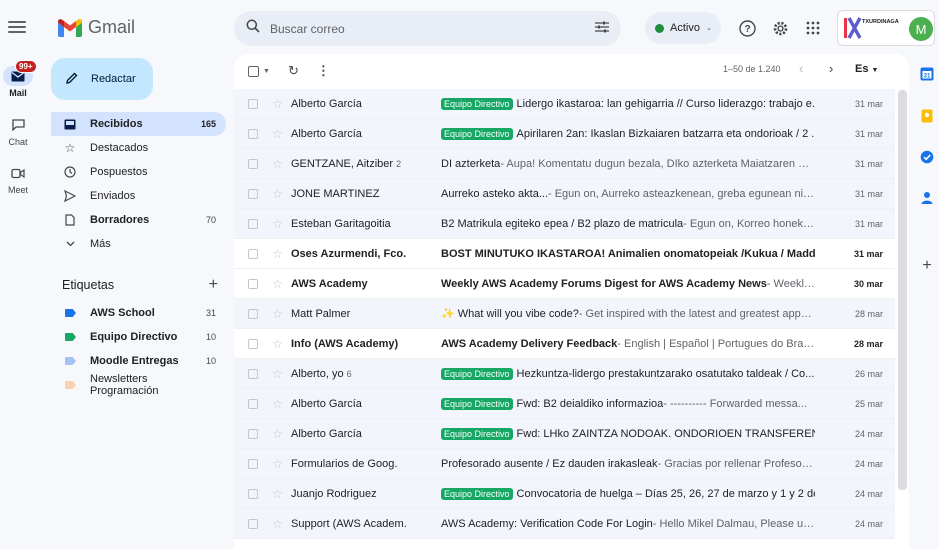 Image resolution: width=939 pixels, height=549 pixels. I want to click on add-label-button: +, so click(213, 285).